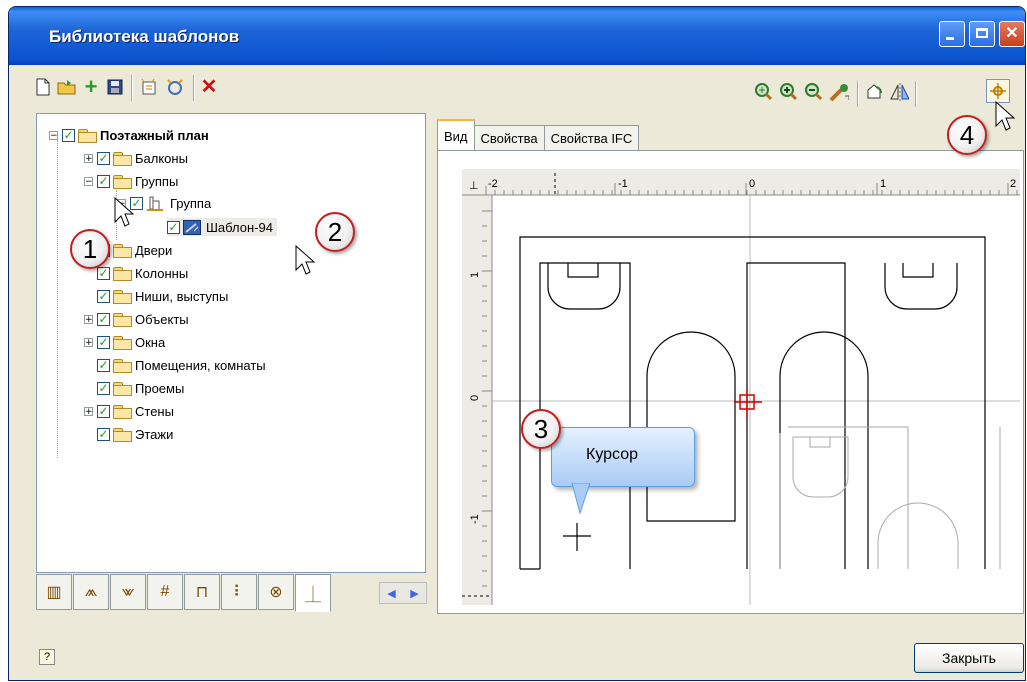 This screenshot has width=1027, height=682. Describe the element at coordinates (591, 138) in the screenshot. I see `tab-ifc-properties: Свойства IFC` at that location.